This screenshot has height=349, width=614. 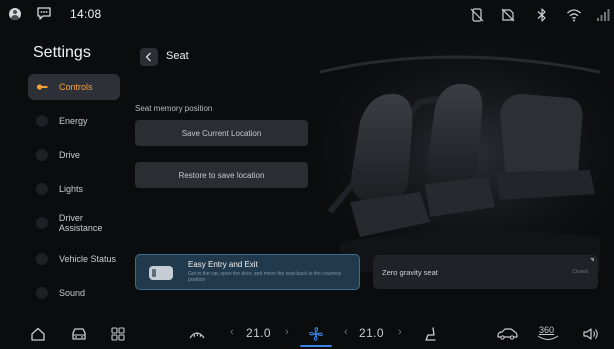 What do you see at coordinates (371, 333) in the screenshot?
I see `temp-right: 21.0` at bounding box center [371, 333].